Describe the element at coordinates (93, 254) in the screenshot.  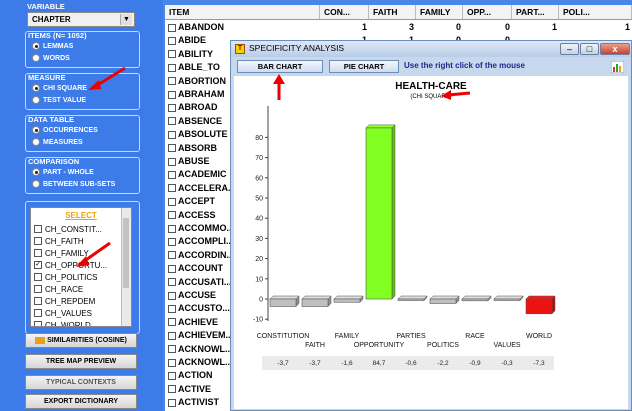
I see `arrow-opportunity` at that location.